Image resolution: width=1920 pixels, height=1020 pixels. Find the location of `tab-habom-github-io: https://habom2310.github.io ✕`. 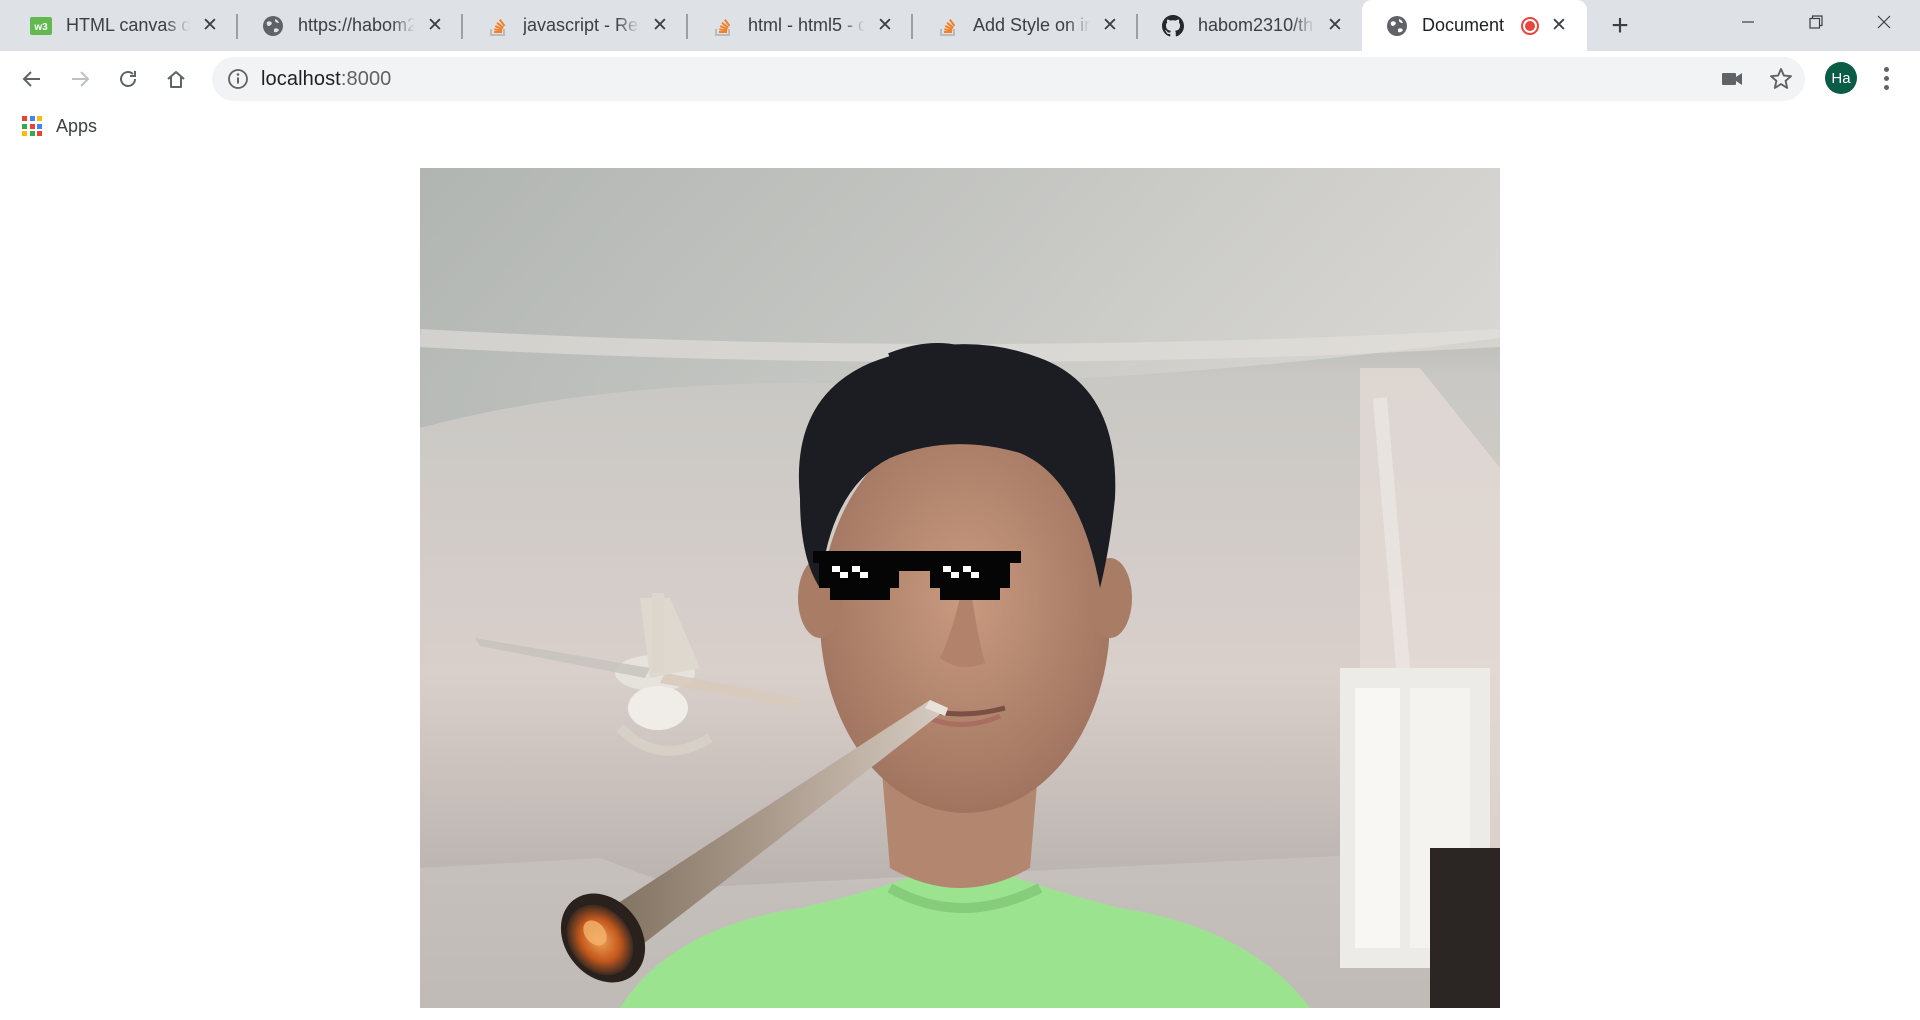

tab-habom-github-io: https://habom2310.github.io ✕ is located at coordinates (350, 25).